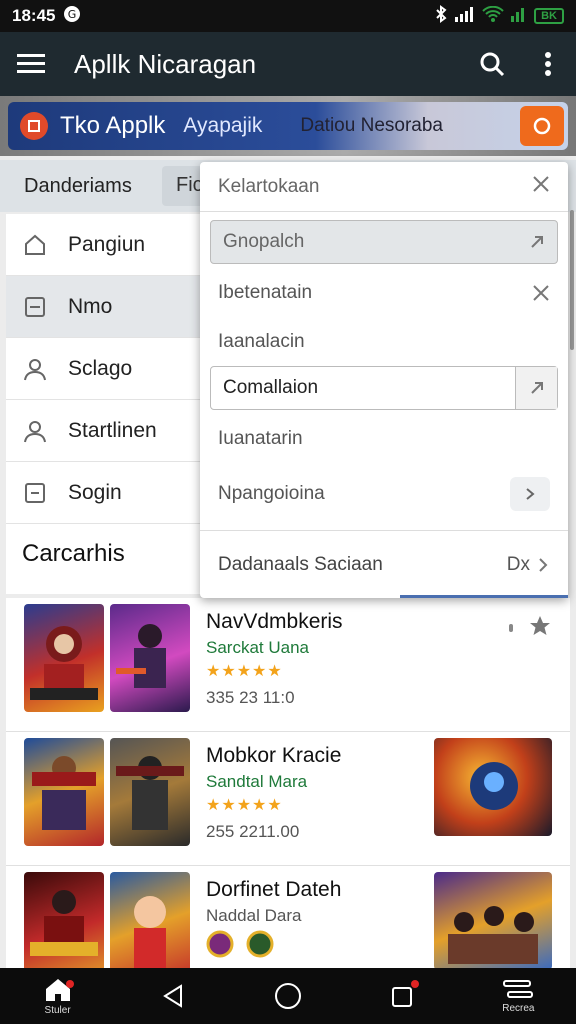  What do you see at coordinates (518, 1008) in the screenshot?
I see `nav-menu-label: Recrea` at bounding box center [518, 1008].